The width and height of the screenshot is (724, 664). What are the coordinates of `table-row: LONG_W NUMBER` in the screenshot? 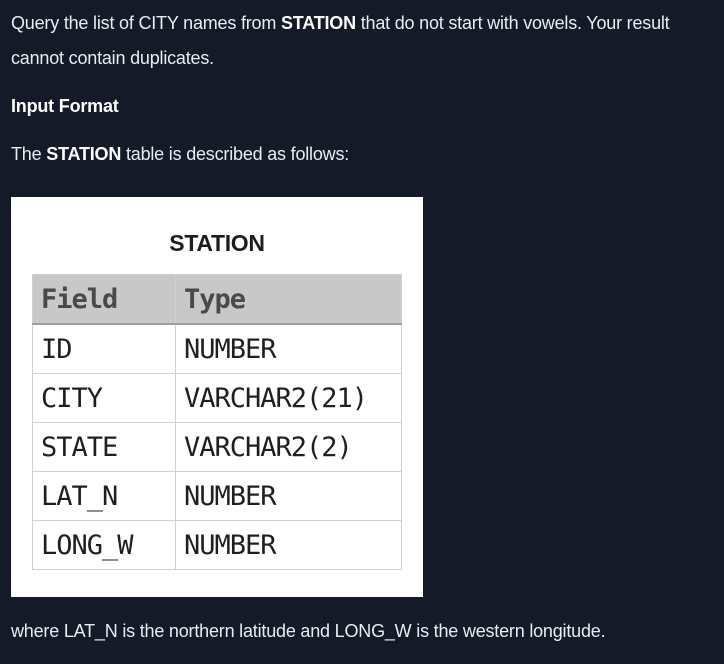 It's located at (217, 545).